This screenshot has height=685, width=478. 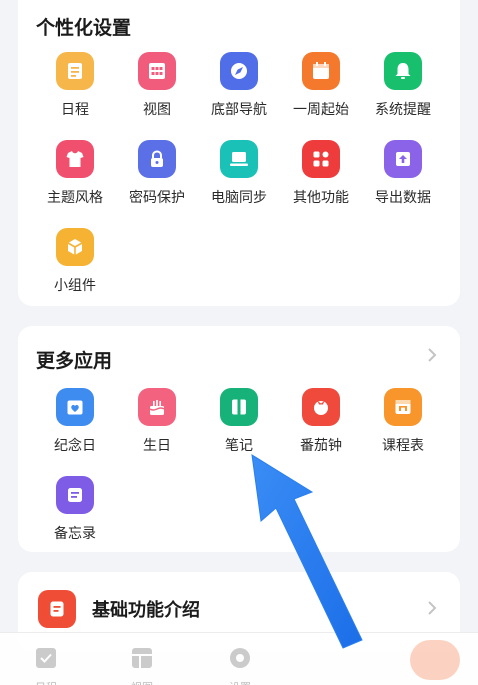 What do you see at coordinates (403, 198) in the screenshot?
I see `item-label: 导出数据` at bounding box center [403, 198].